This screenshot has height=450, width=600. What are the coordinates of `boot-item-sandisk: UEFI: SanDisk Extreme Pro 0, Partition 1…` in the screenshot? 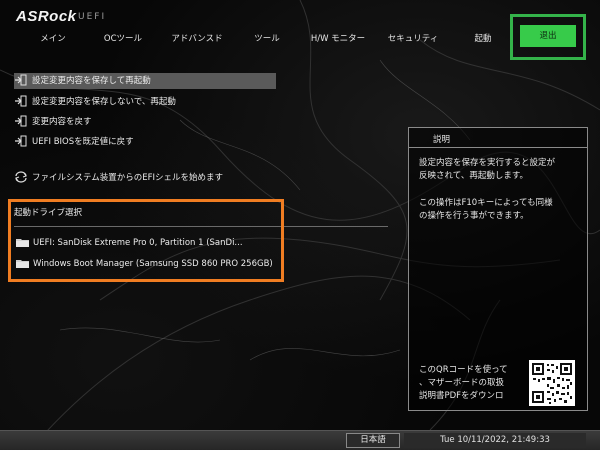 It's located at (129, 243).